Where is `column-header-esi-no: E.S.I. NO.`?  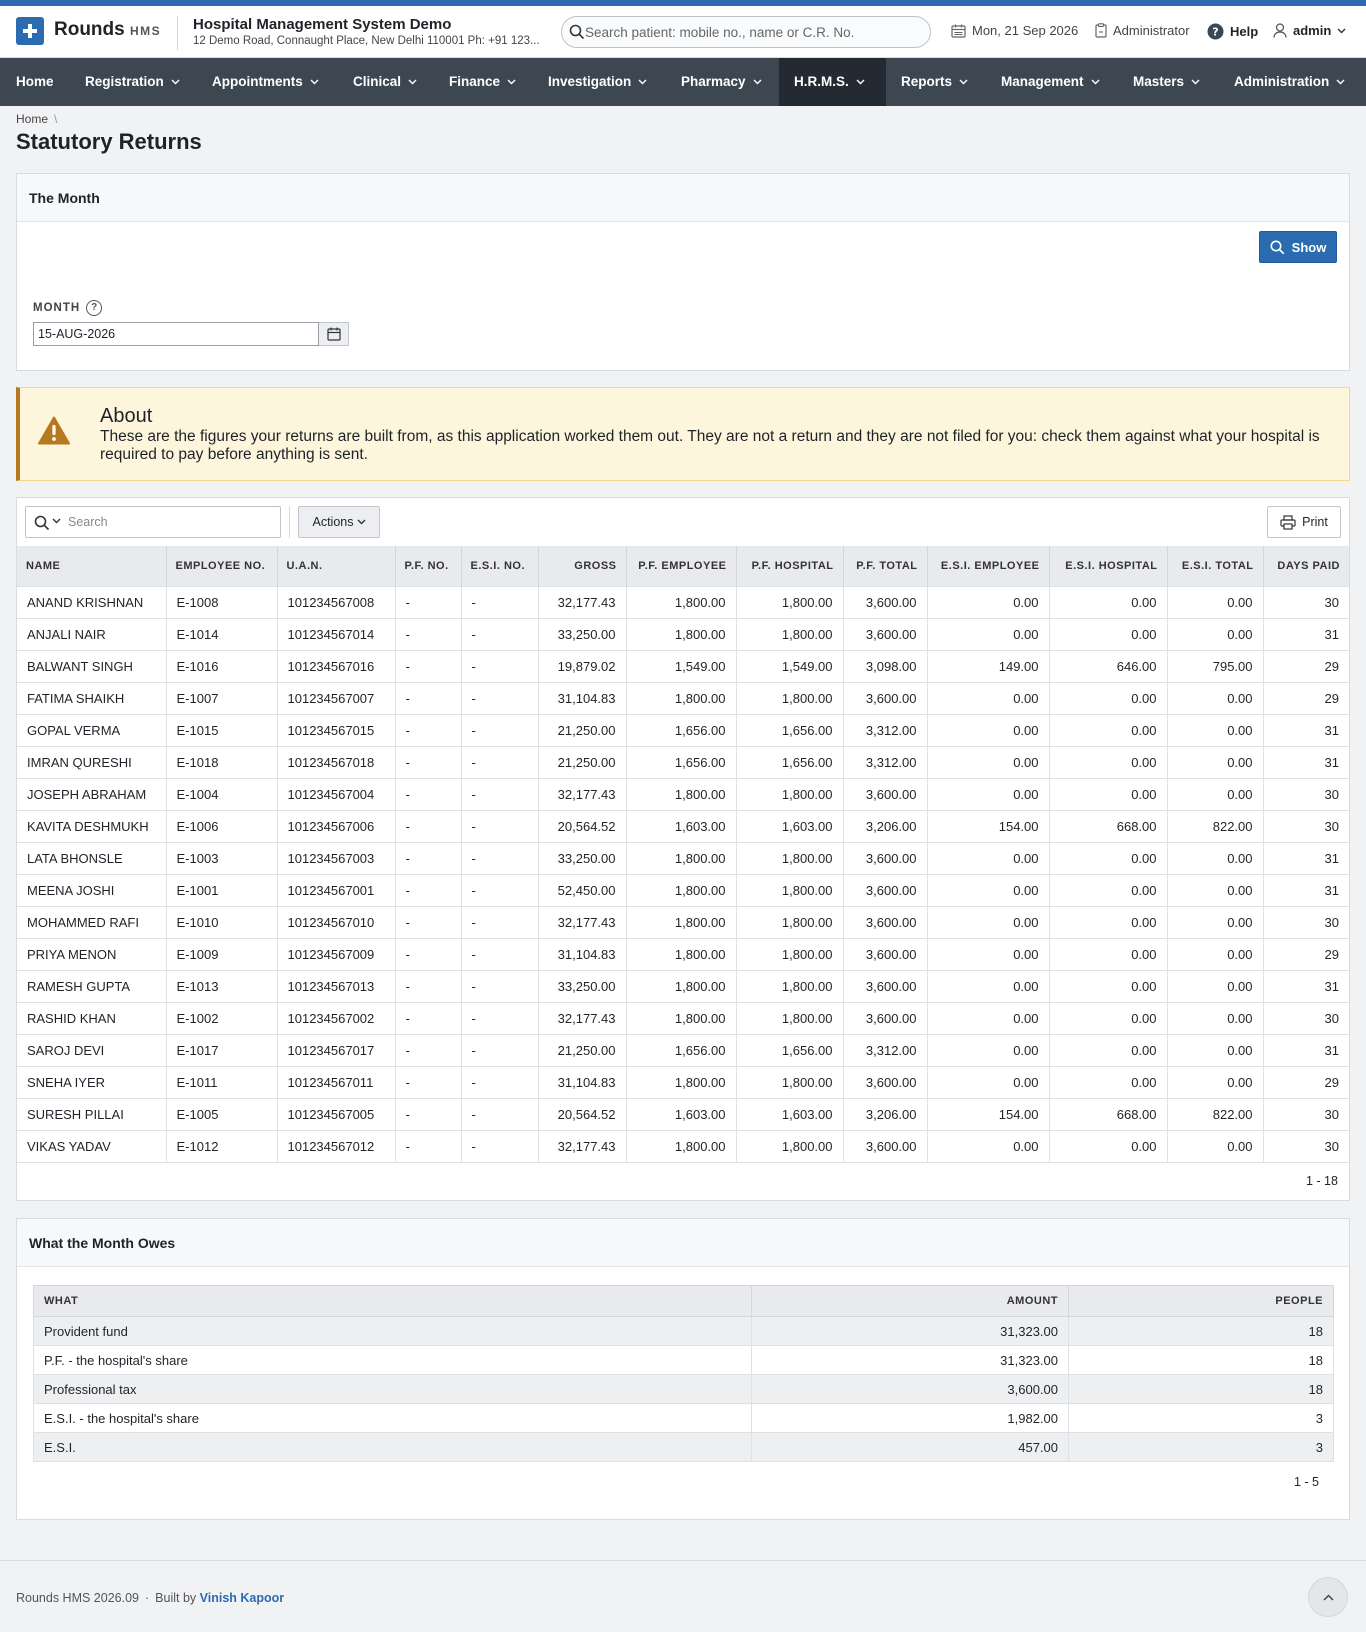 column-header-esi-no: E.S.I. NO. is located at coordinates (500, 566).